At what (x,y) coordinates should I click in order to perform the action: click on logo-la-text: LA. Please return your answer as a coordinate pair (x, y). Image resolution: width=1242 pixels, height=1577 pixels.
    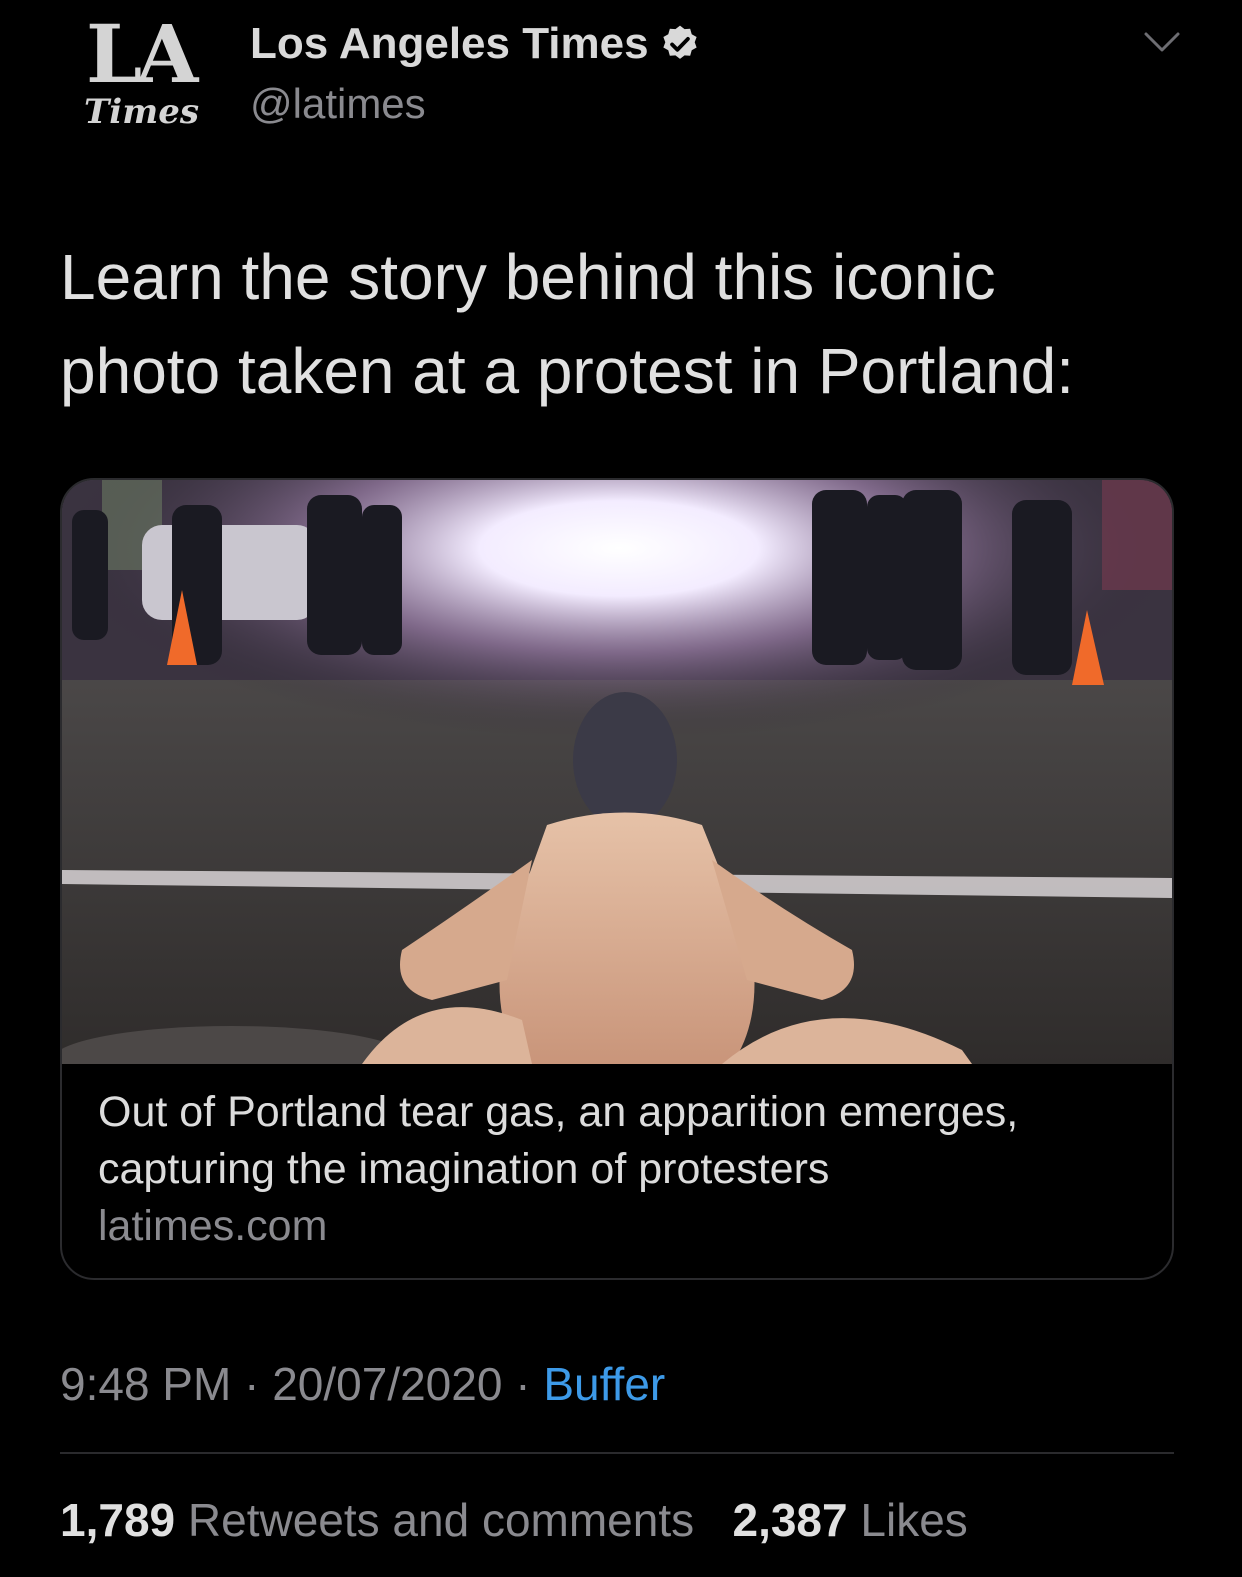
    Looking at the image, I should click on (142, 54).